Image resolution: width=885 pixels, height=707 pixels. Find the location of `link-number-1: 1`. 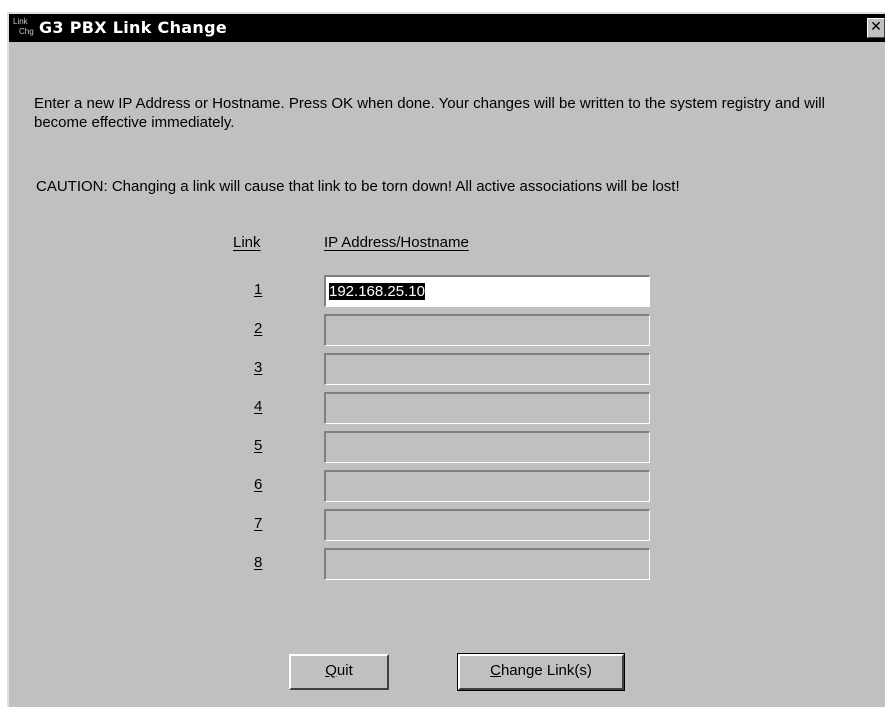

link-number-1: 1 is located at coordinates (258, 289).